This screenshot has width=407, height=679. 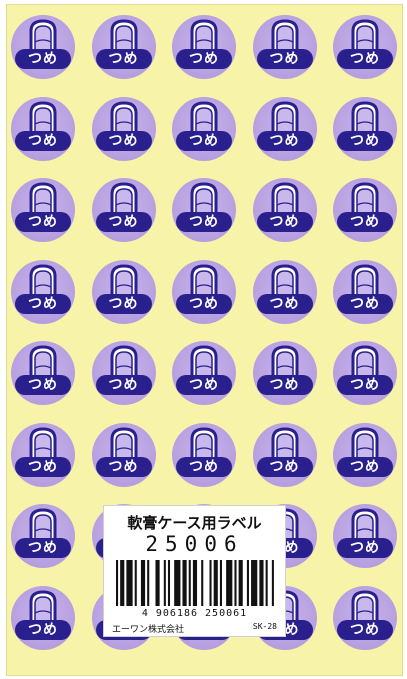 I want to click on product-code: 25006, so click(x=194, y=544).